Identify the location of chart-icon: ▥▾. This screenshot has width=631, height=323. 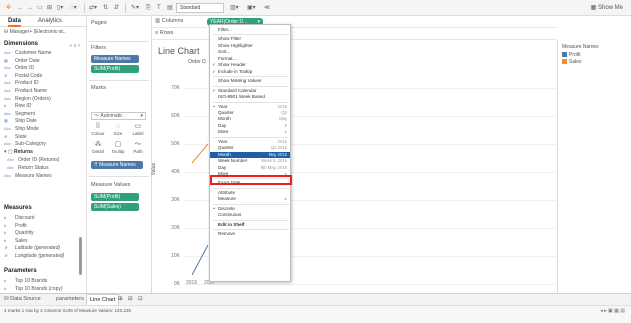
(234, 8).